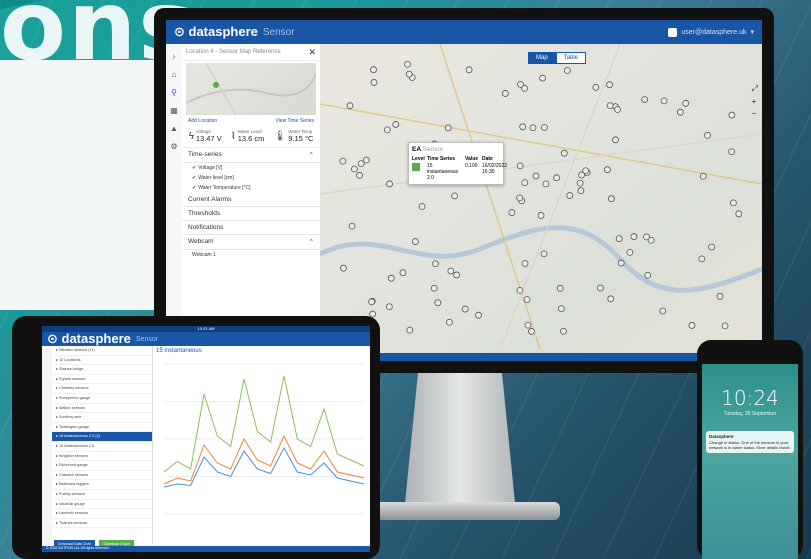 This screenshot has width=811, height=559. Describe the element at coordinates (571, 58) in the screenshot. I see `tab-table: Table` at that location.